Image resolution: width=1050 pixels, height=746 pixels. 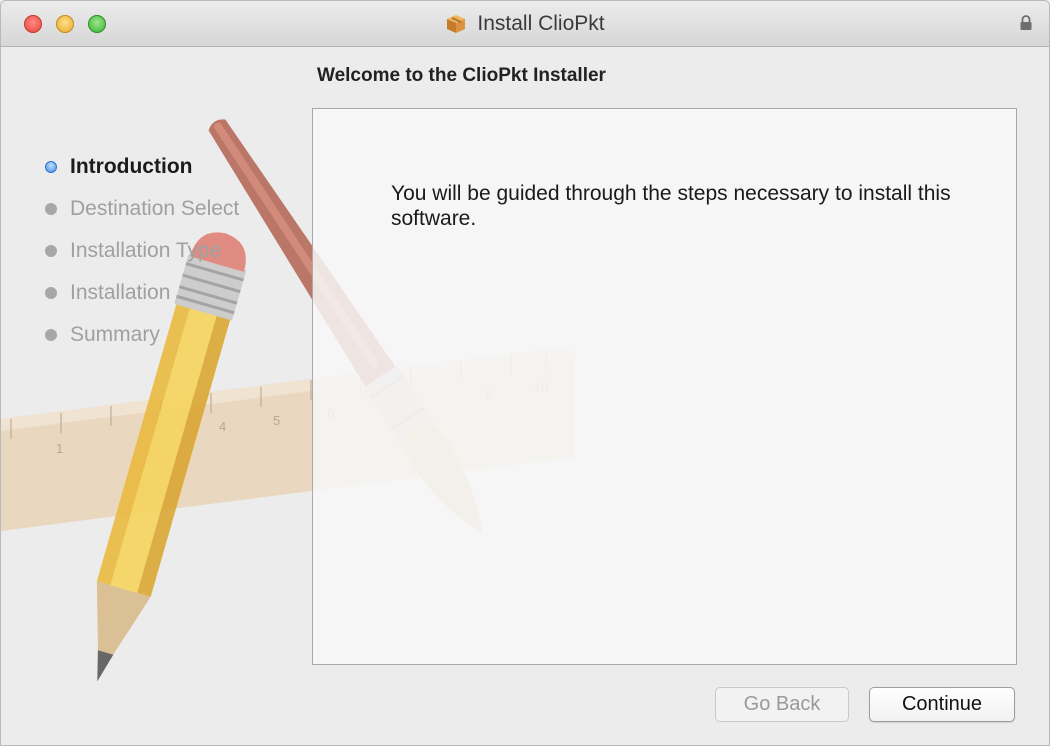 I want to click on svg-text: 5, so click(x=276, y=420).